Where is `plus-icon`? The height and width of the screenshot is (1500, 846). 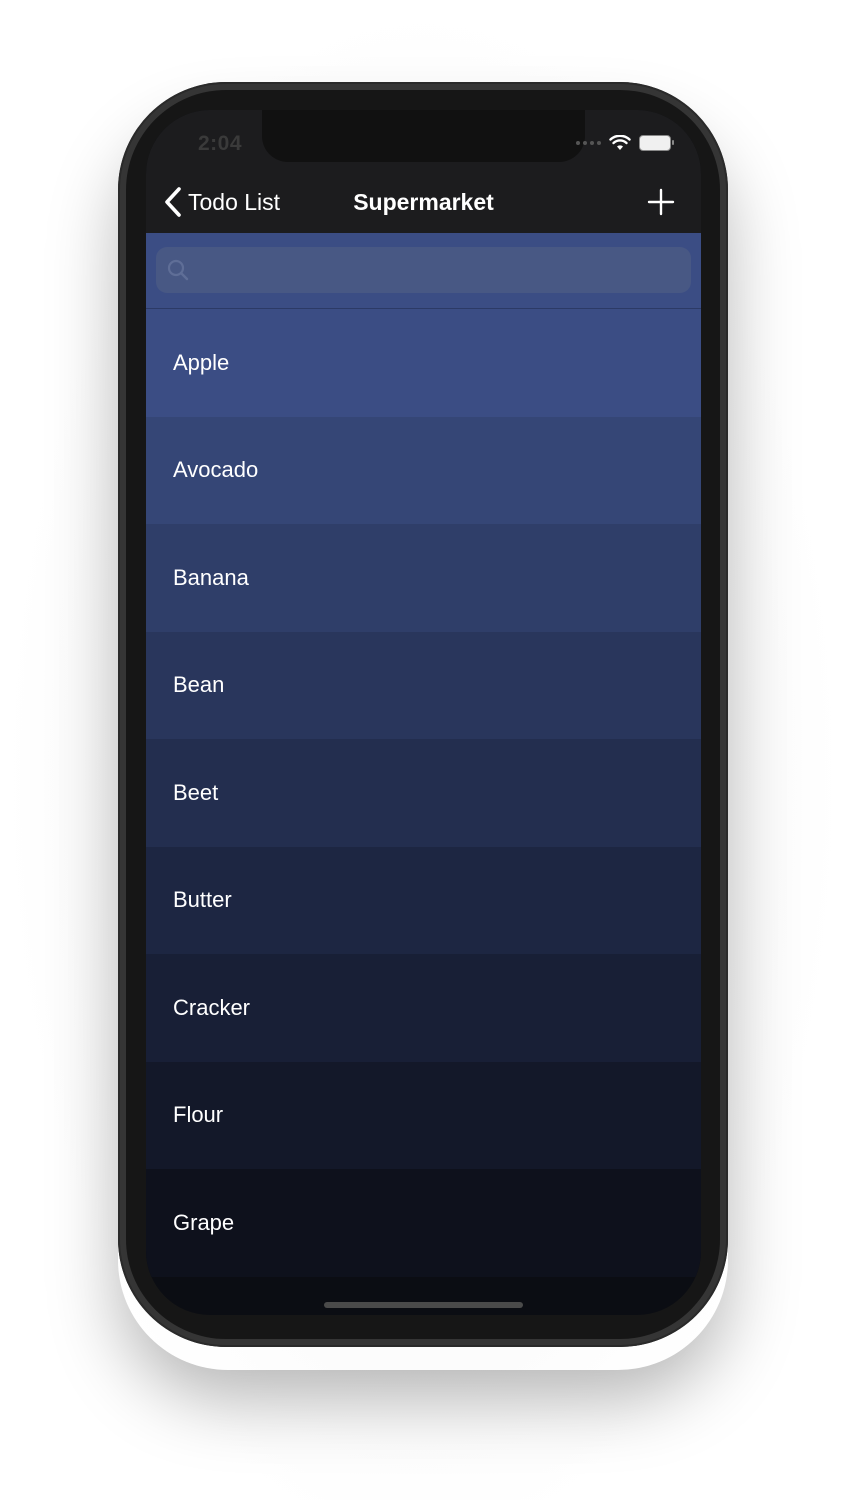
plus-icon is located at coordinates (661, 202).